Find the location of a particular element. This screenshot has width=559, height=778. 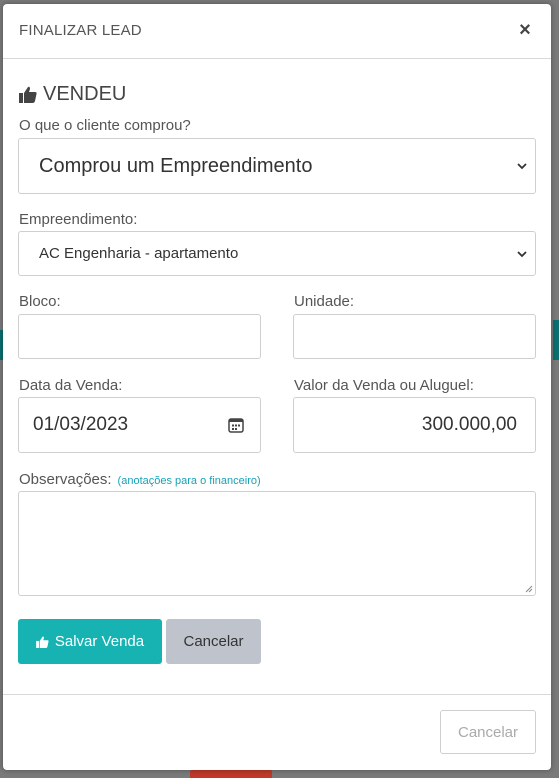

sale-value-label: Valor da Venda ou Aluguel: is located at coordinates (384, 385).